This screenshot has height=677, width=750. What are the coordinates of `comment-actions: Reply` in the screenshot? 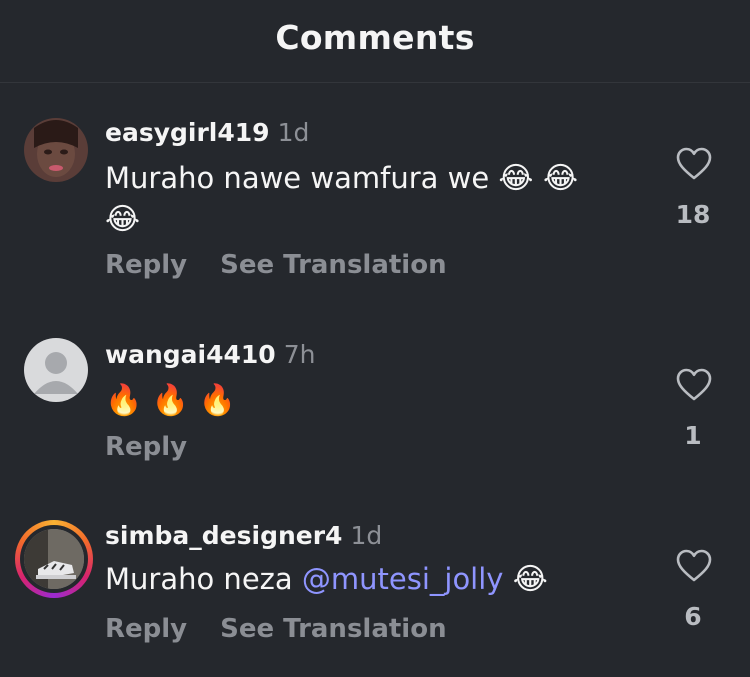 It's located at (146, 447).